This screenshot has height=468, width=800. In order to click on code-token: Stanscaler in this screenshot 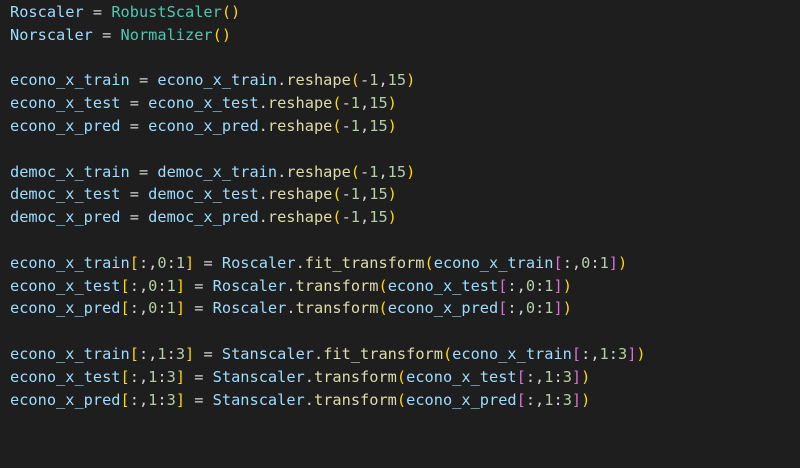, I will do `click(267, 353)`.